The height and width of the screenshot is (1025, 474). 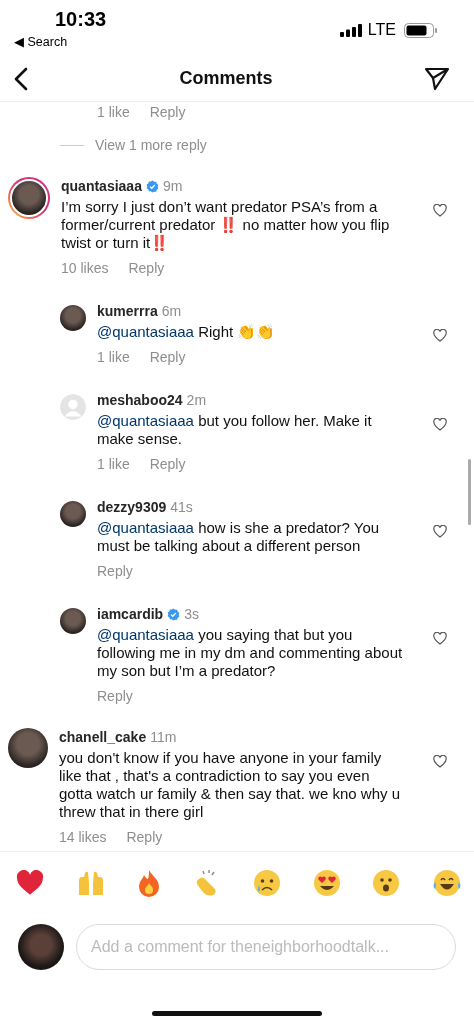 What do you see at coordinates (235, 430) in the screenshot?
I see `comment-text: @quantasiaaa but you follow her. Make it make sense.` at bounding box center [235, 430].